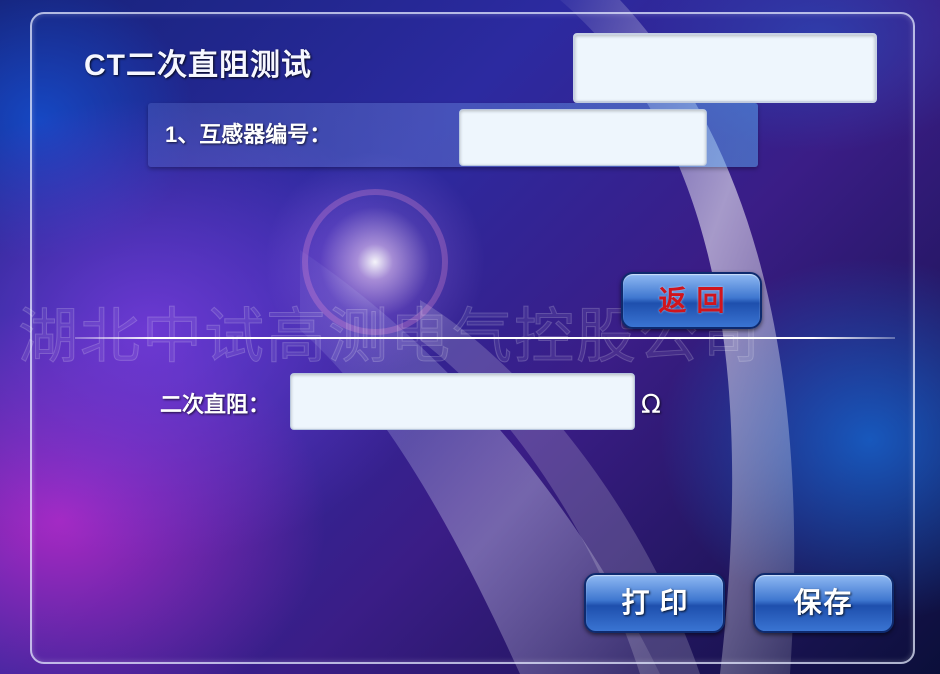  I want to click on save-button: 保存, so click(823, 603).